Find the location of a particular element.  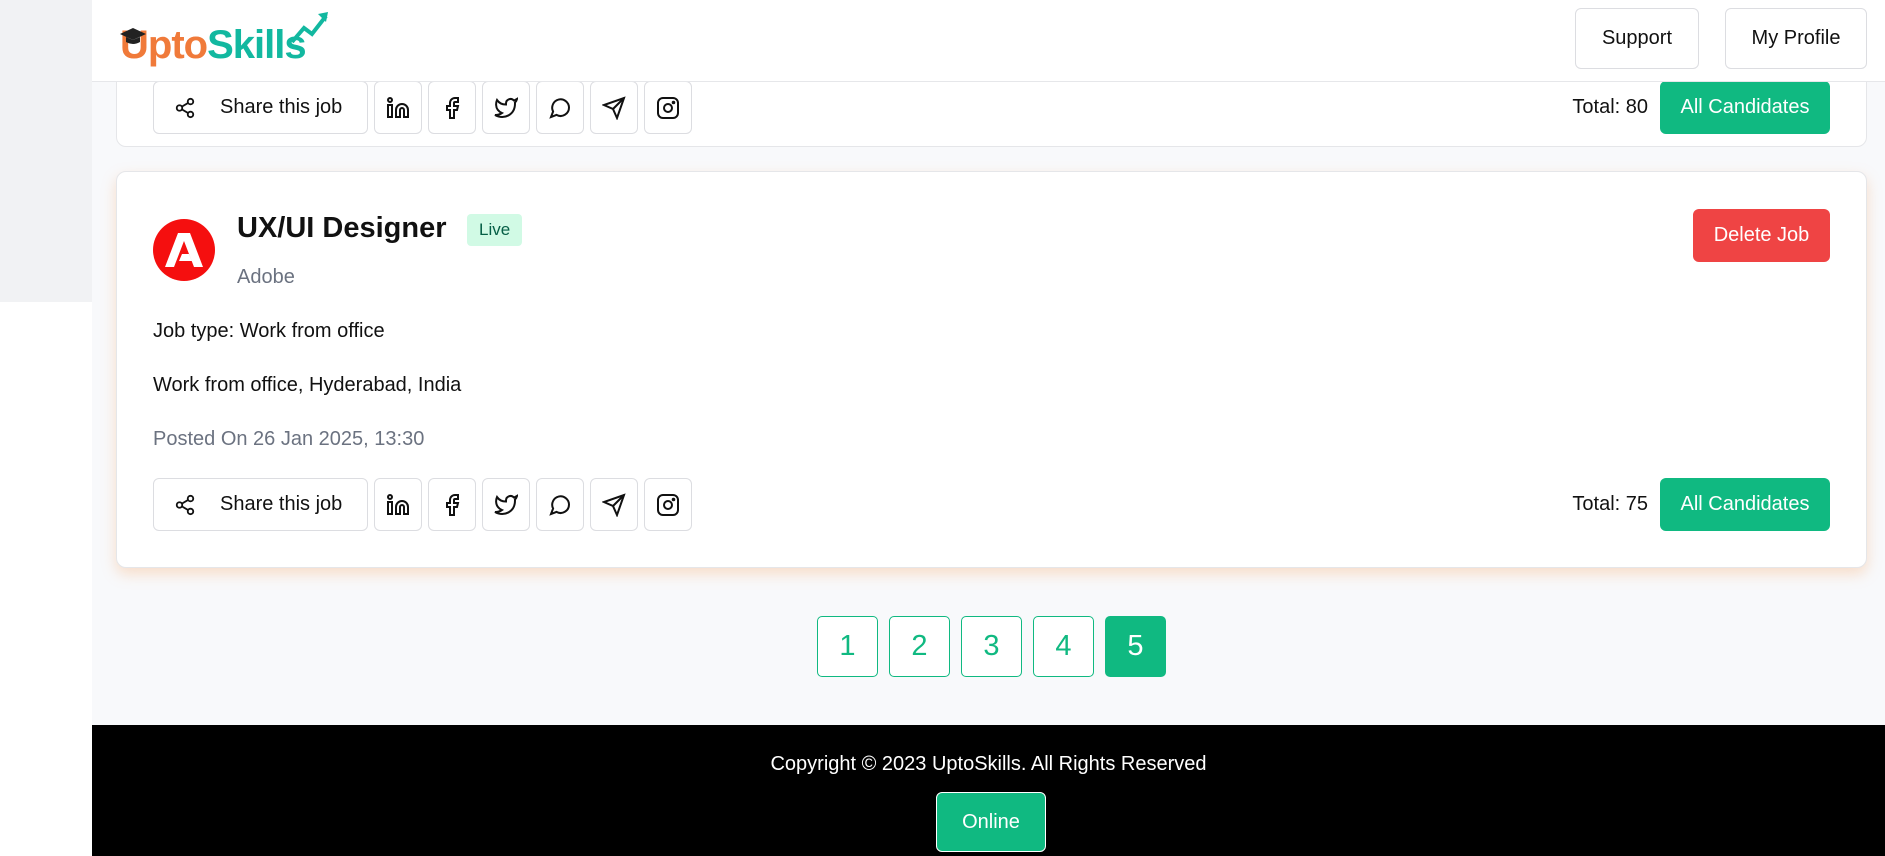

status-badge: Live is located at coordinates (495, 230).